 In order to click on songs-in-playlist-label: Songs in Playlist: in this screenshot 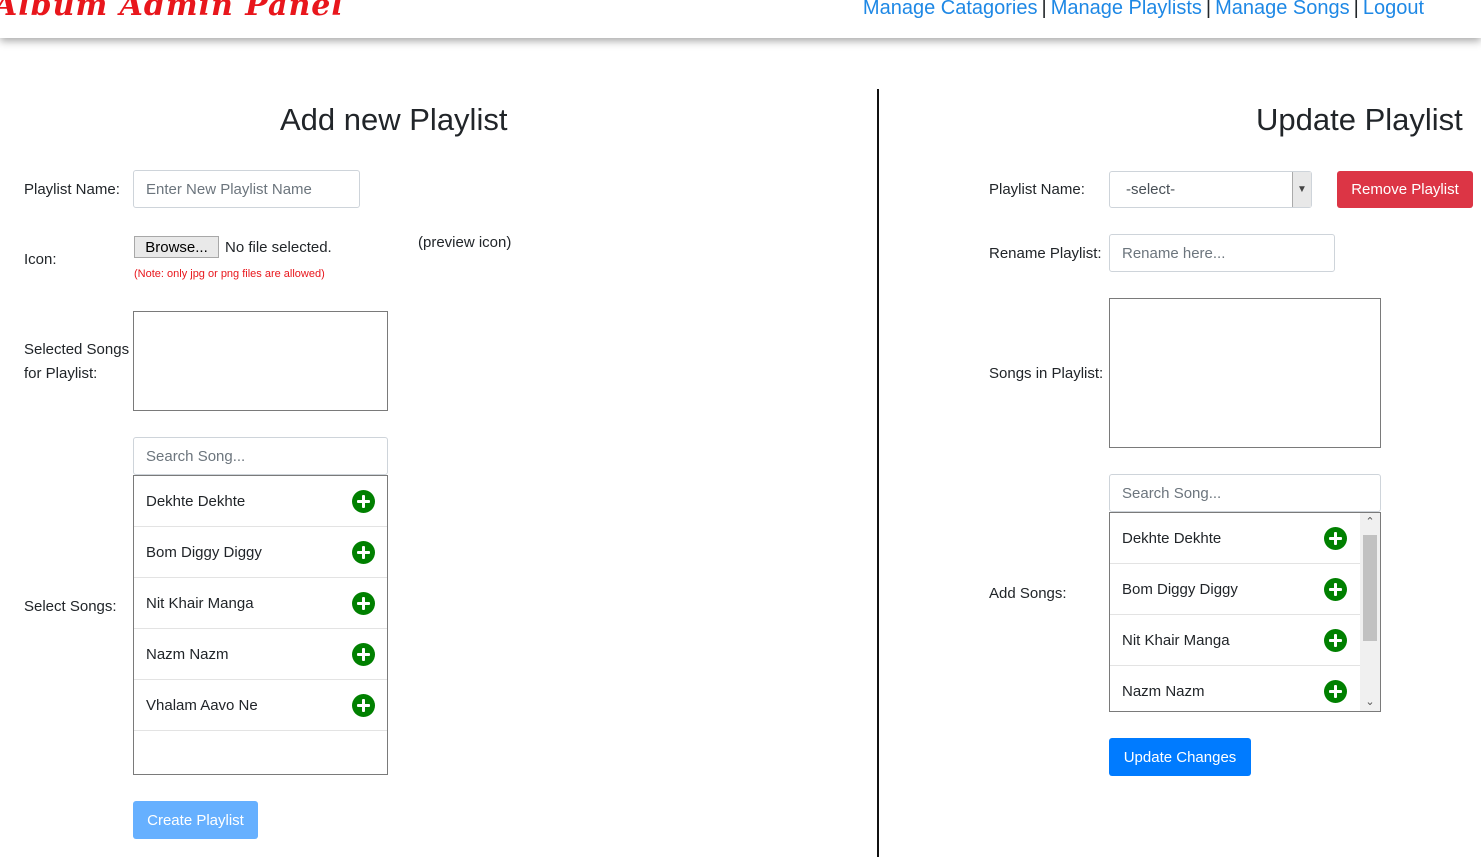, I will do `click(1046, 373)`.